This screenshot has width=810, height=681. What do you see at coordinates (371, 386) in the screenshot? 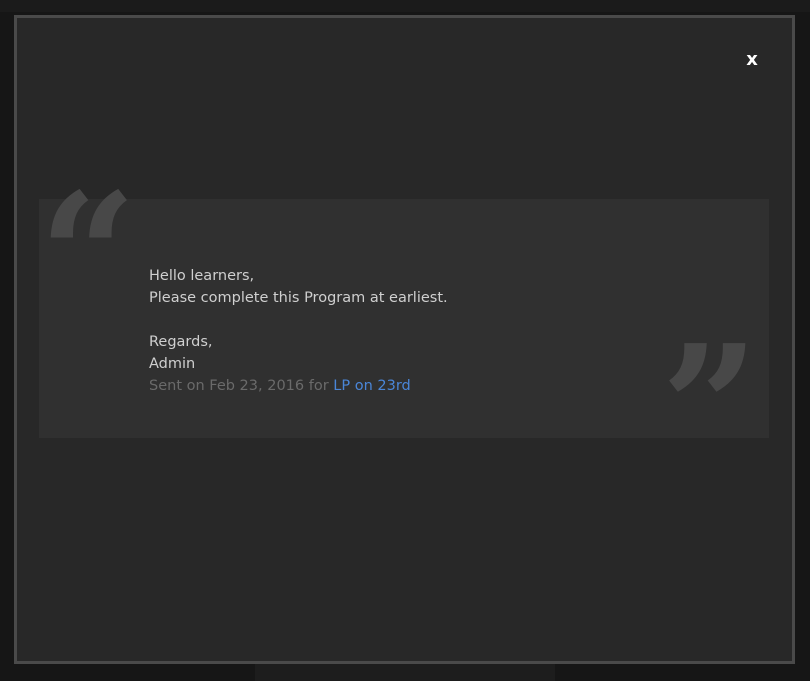
I see `program-link: LP on 23rd` at bounding box center [371, 386].